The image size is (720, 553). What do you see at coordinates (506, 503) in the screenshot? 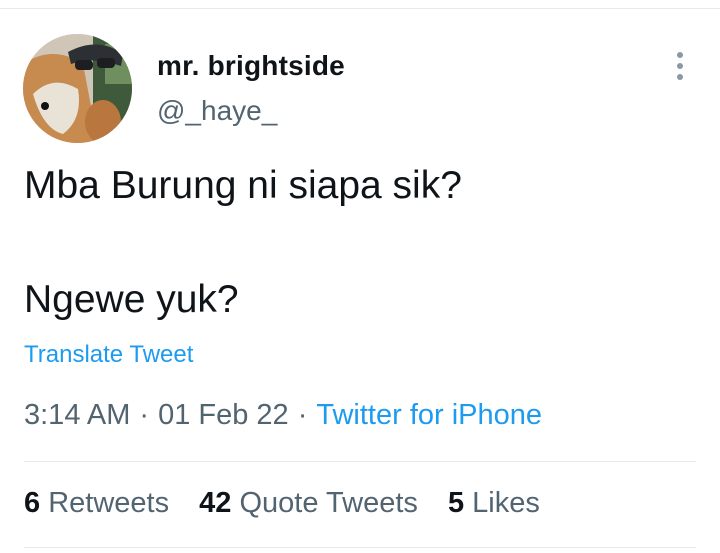
I see `likes-label: Likes` at bounding box center [506, 503].